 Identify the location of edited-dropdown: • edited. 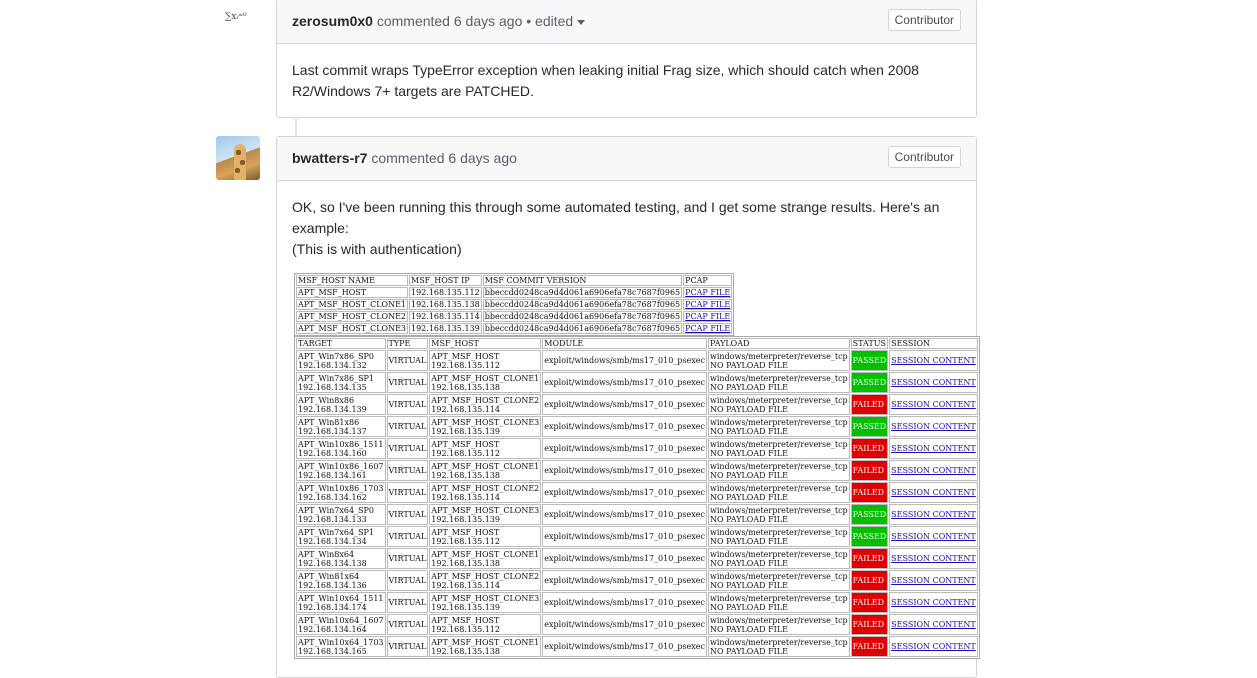
(556, 21).